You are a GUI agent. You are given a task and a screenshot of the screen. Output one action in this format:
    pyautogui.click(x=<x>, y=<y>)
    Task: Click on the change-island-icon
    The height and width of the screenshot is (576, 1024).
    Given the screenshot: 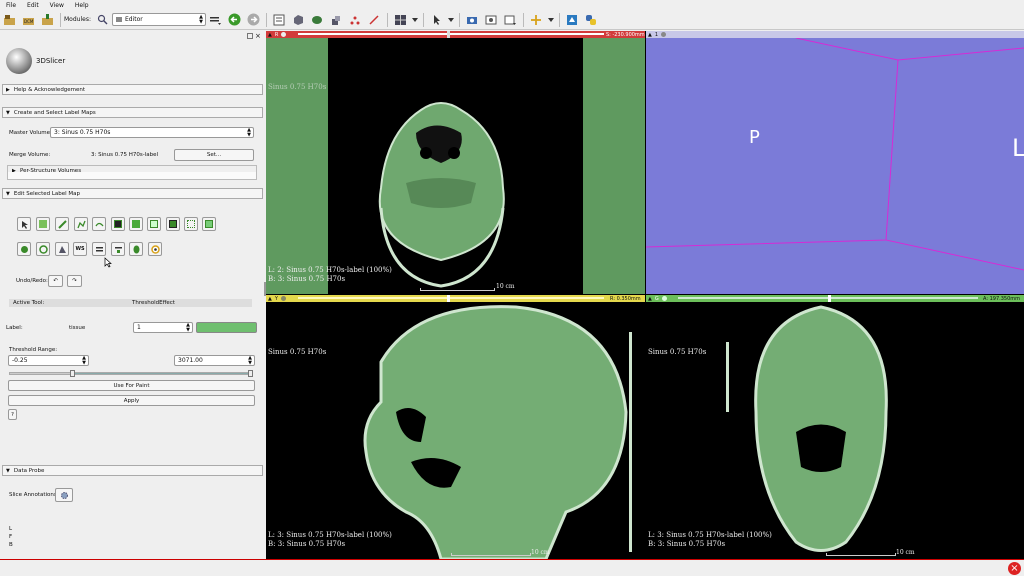 What is the action you would take?
    pyautogui.click(x=154, y=224)
    